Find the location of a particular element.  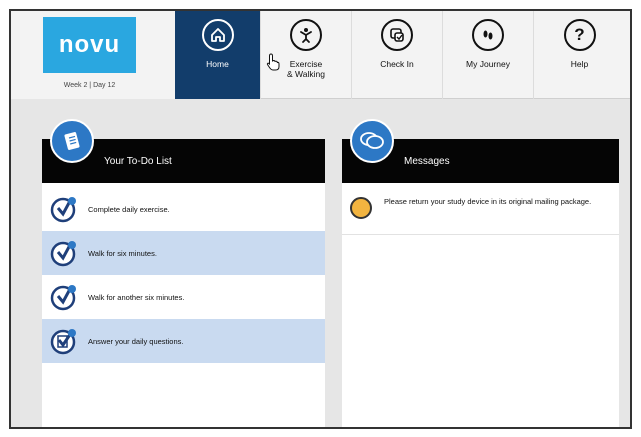

tab-home: Home is located at coordinates (218, 55).